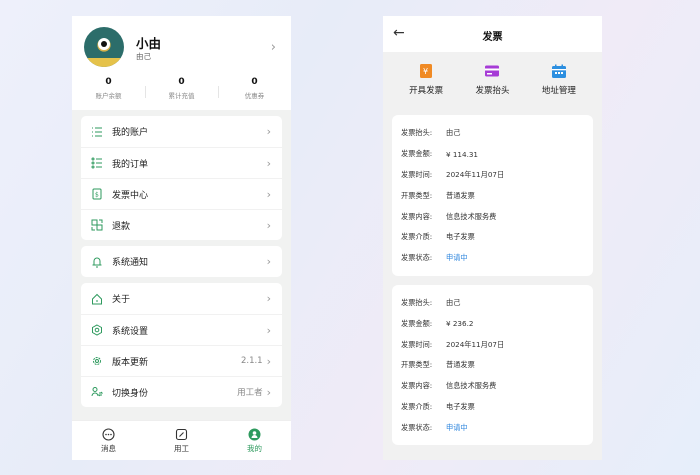 The width and height of the screenshot is (700, 475). Describe the element at coordinates (96, 261) in the screenshot. I see `bell-icon` at that location.